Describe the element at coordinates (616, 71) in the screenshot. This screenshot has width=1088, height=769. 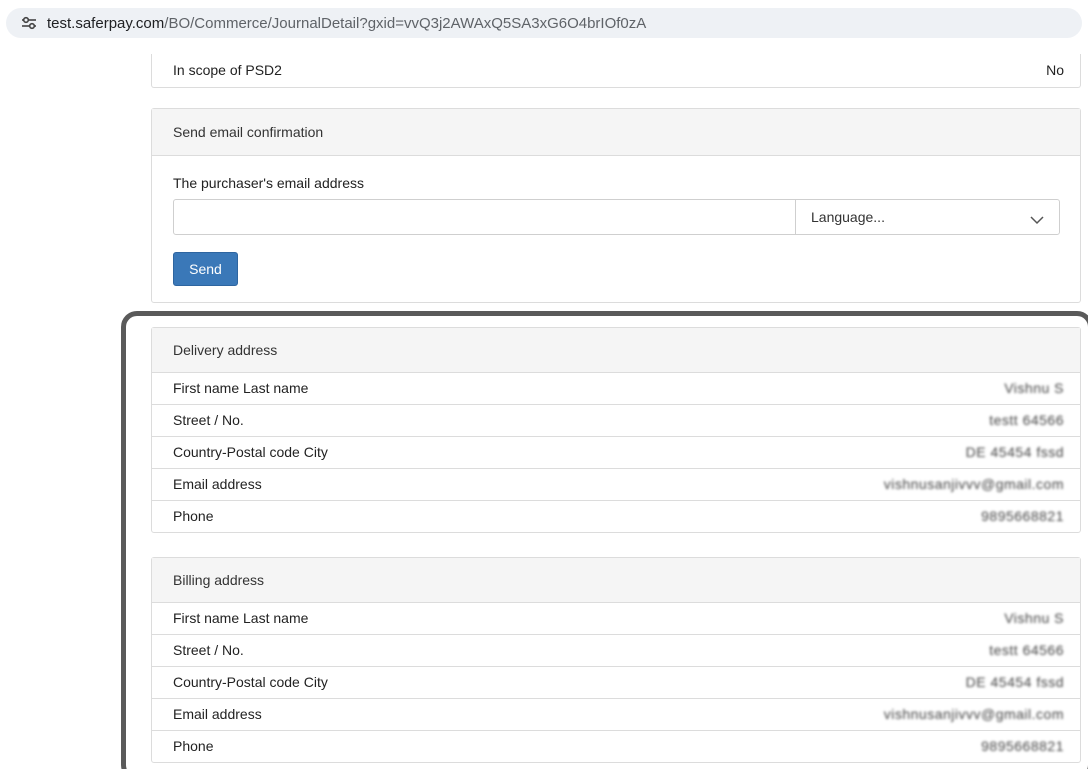
I see `psd2-row: In scope of PSD2 No` at that location.